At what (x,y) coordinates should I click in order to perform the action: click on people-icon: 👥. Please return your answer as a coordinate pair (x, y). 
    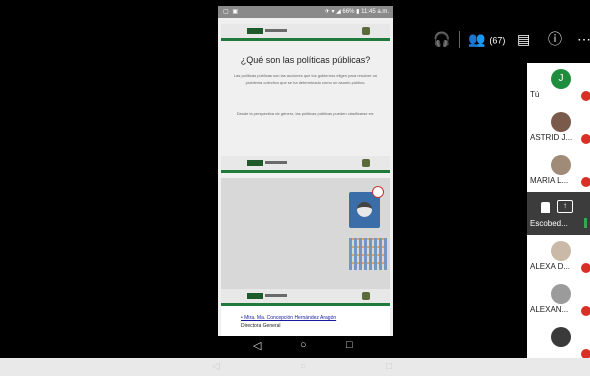
    Looking at the image, I should click on (477, 39).